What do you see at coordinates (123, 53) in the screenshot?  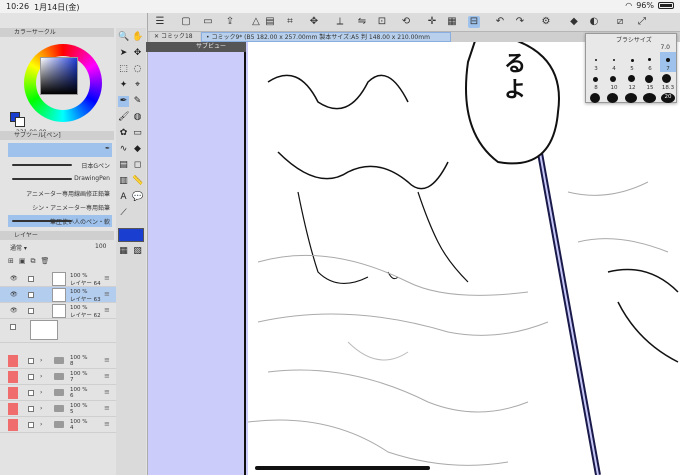 I see `operation-icon: ➤` at bounding box center [123, 53].